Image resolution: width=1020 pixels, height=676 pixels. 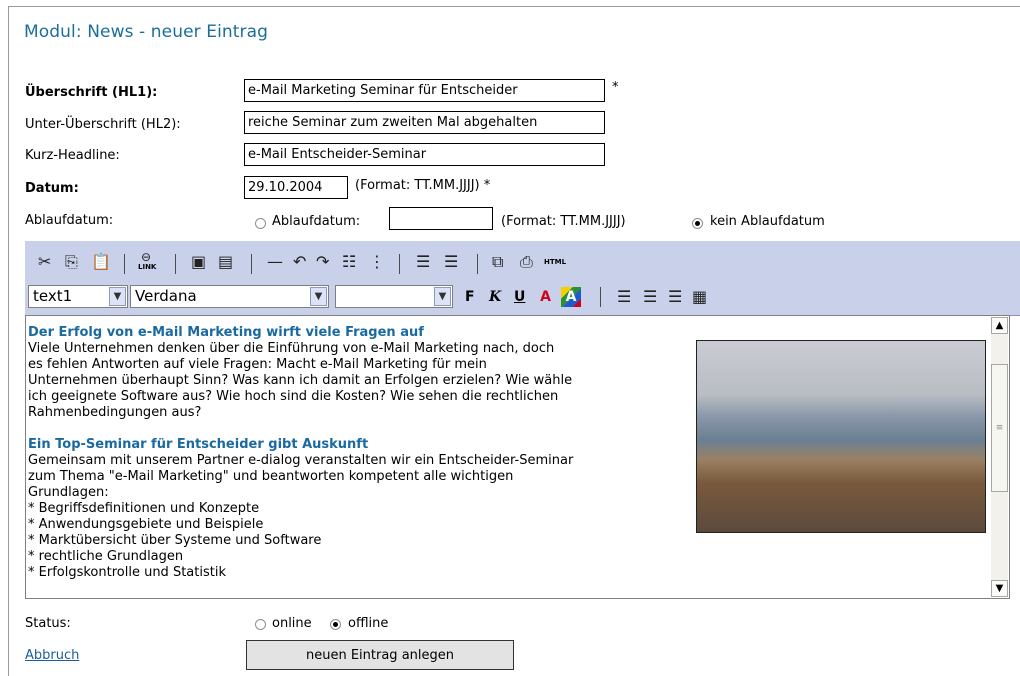 I want to click on status-offline-radio, so click(x=335, y=624).